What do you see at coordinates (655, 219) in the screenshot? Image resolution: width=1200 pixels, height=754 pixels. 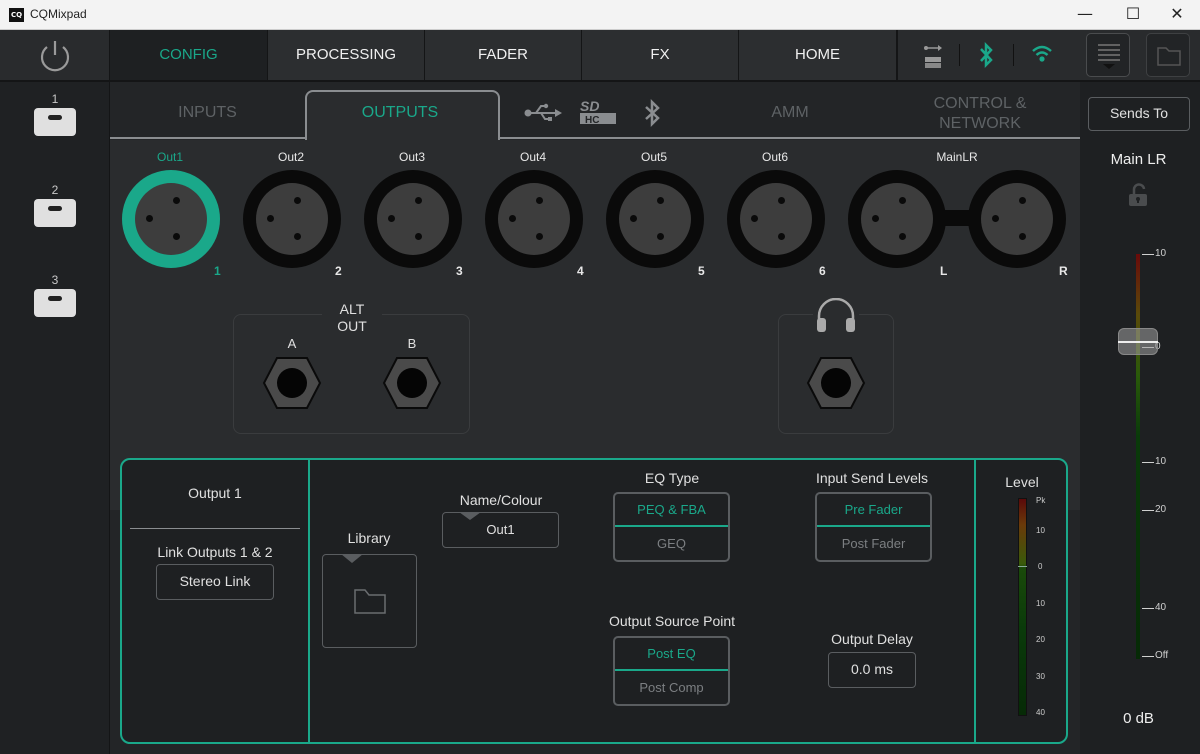 I see `output-5-connector` at bounding box center [655, 219].